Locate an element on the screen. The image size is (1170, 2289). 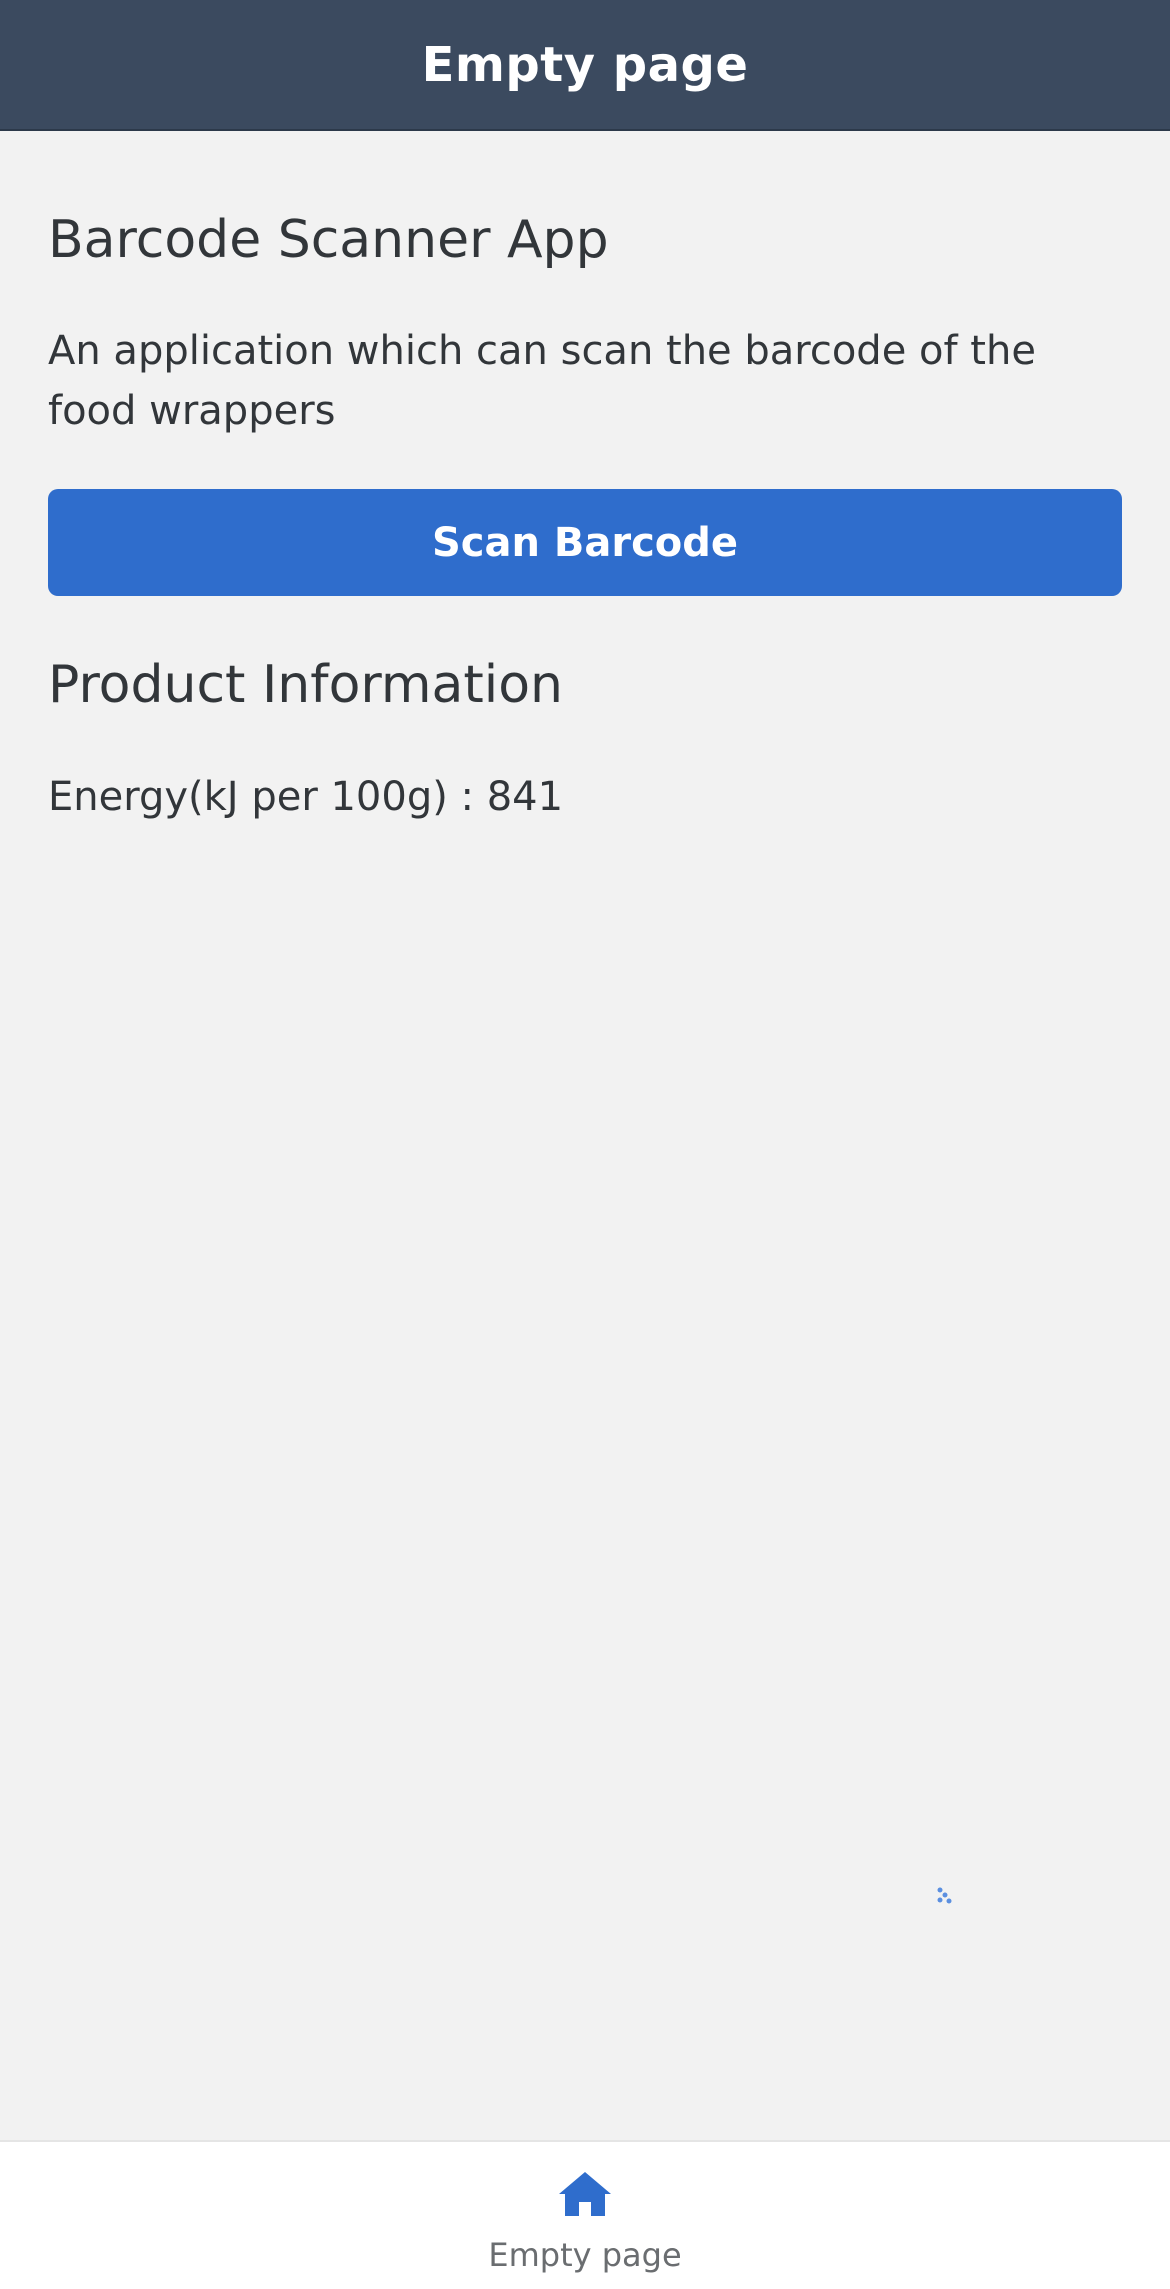
page-title: Empty page is located at coordinates (585, 64).